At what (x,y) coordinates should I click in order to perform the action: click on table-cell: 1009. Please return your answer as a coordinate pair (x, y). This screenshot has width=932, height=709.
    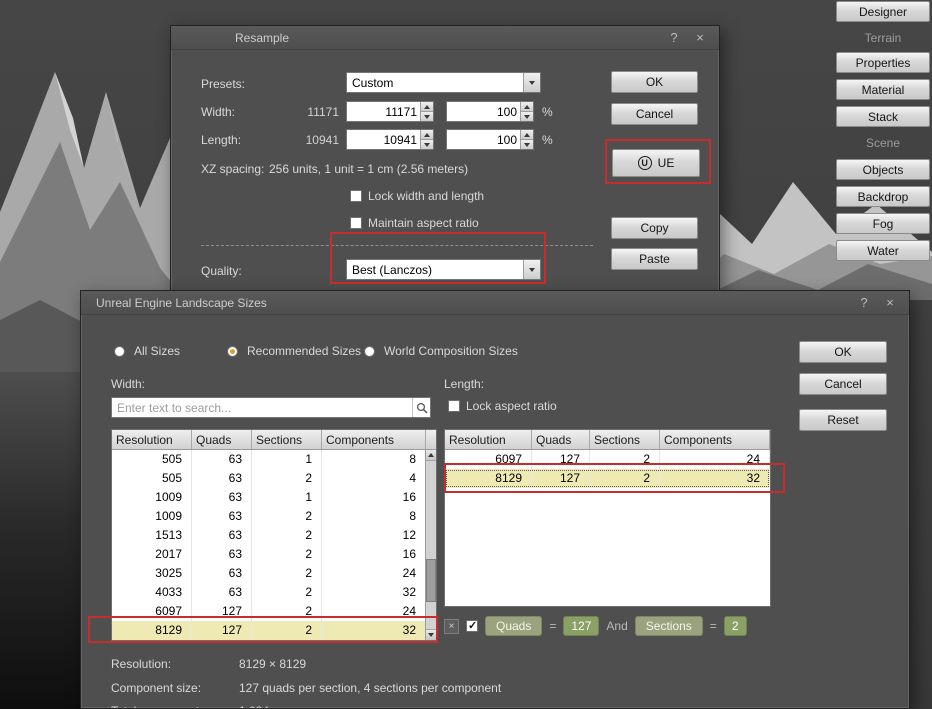
    Looking at the image, I should click on (152, 497).